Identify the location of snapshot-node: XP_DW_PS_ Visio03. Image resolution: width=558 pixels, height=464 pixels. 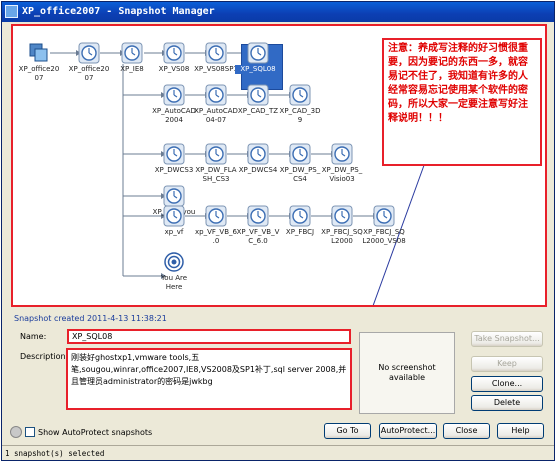
(342, 163).